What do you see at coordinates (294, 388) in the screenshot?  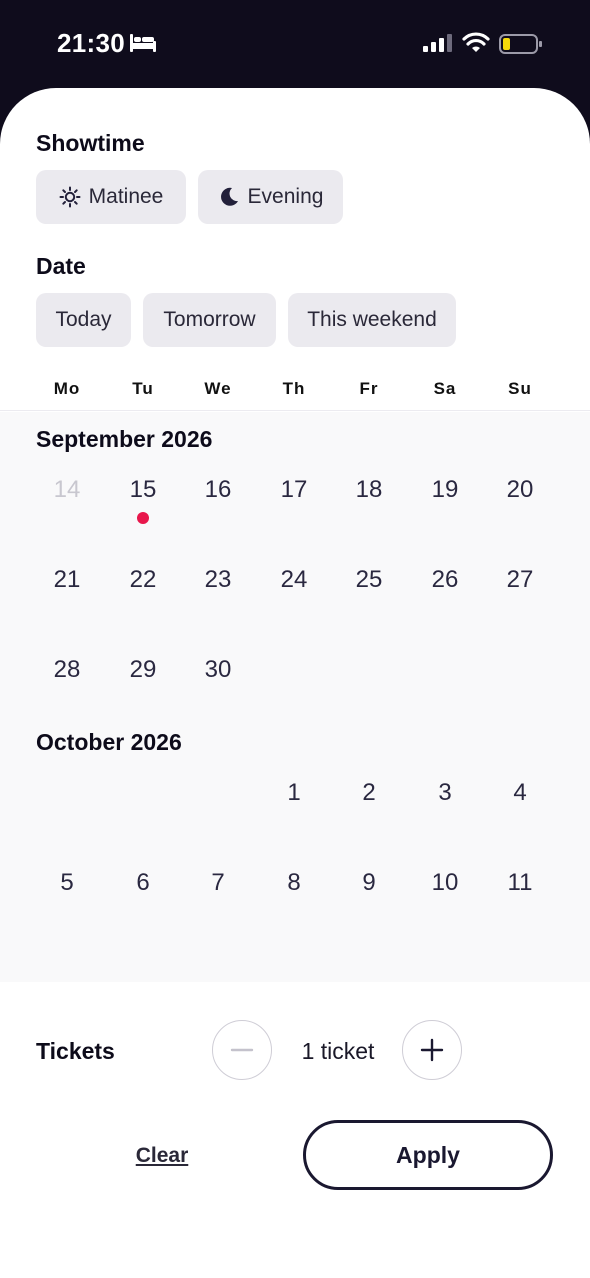 I see `weekday-th: Th` at bounding box center [294, 388].